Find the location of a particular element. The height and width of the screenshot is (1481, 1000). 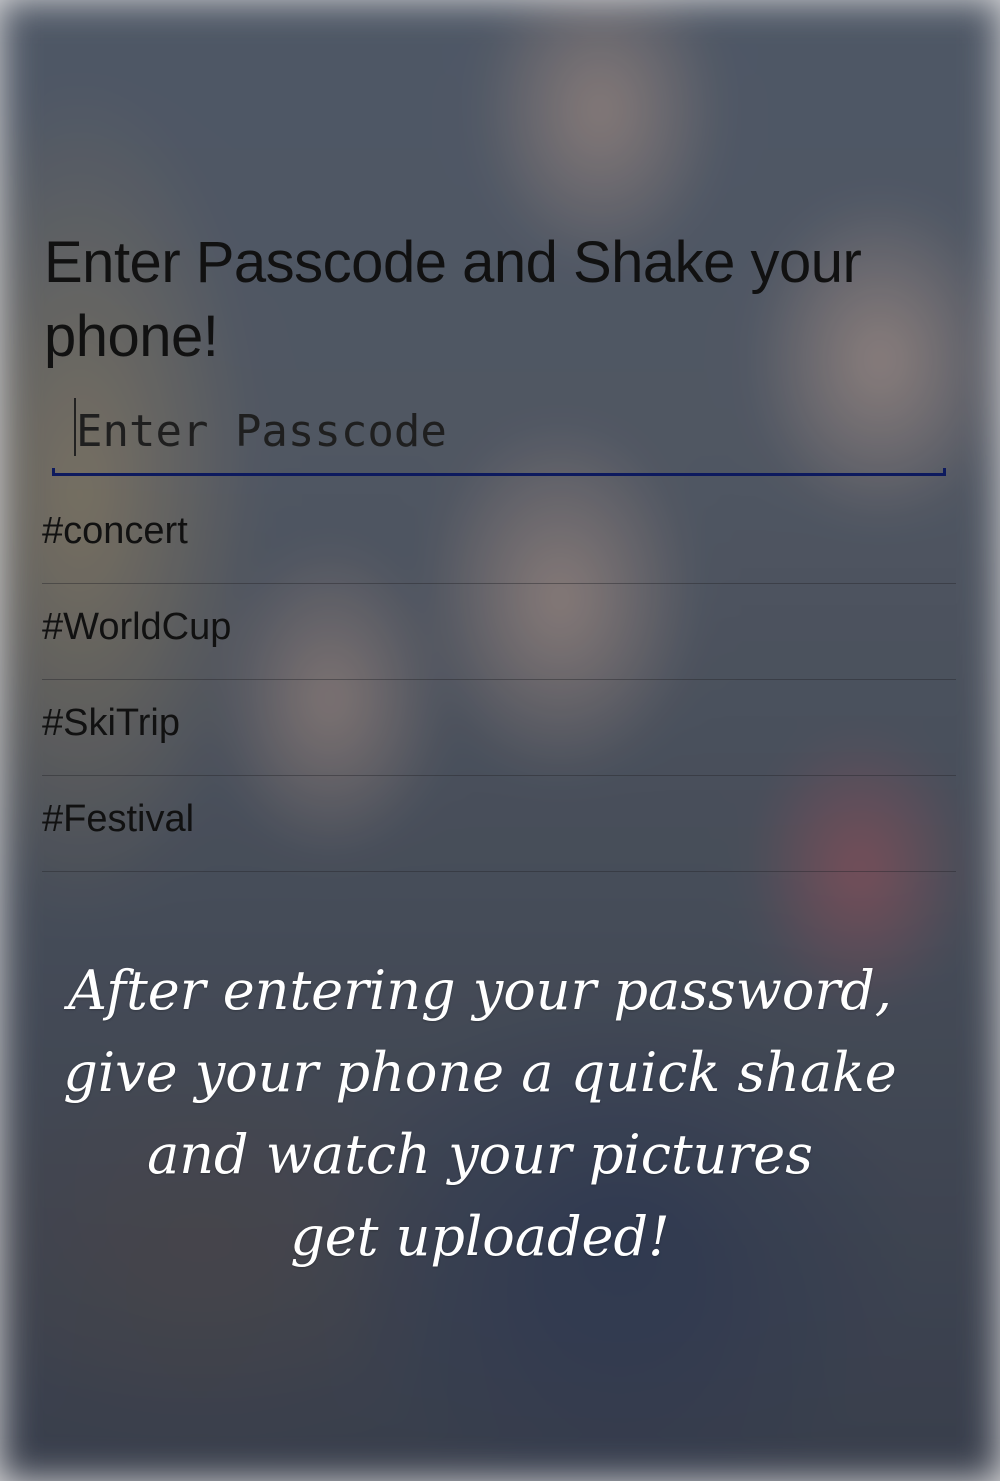

hashtag-item-skitrip: #SkiTrip is located at coordinates (499, 728).